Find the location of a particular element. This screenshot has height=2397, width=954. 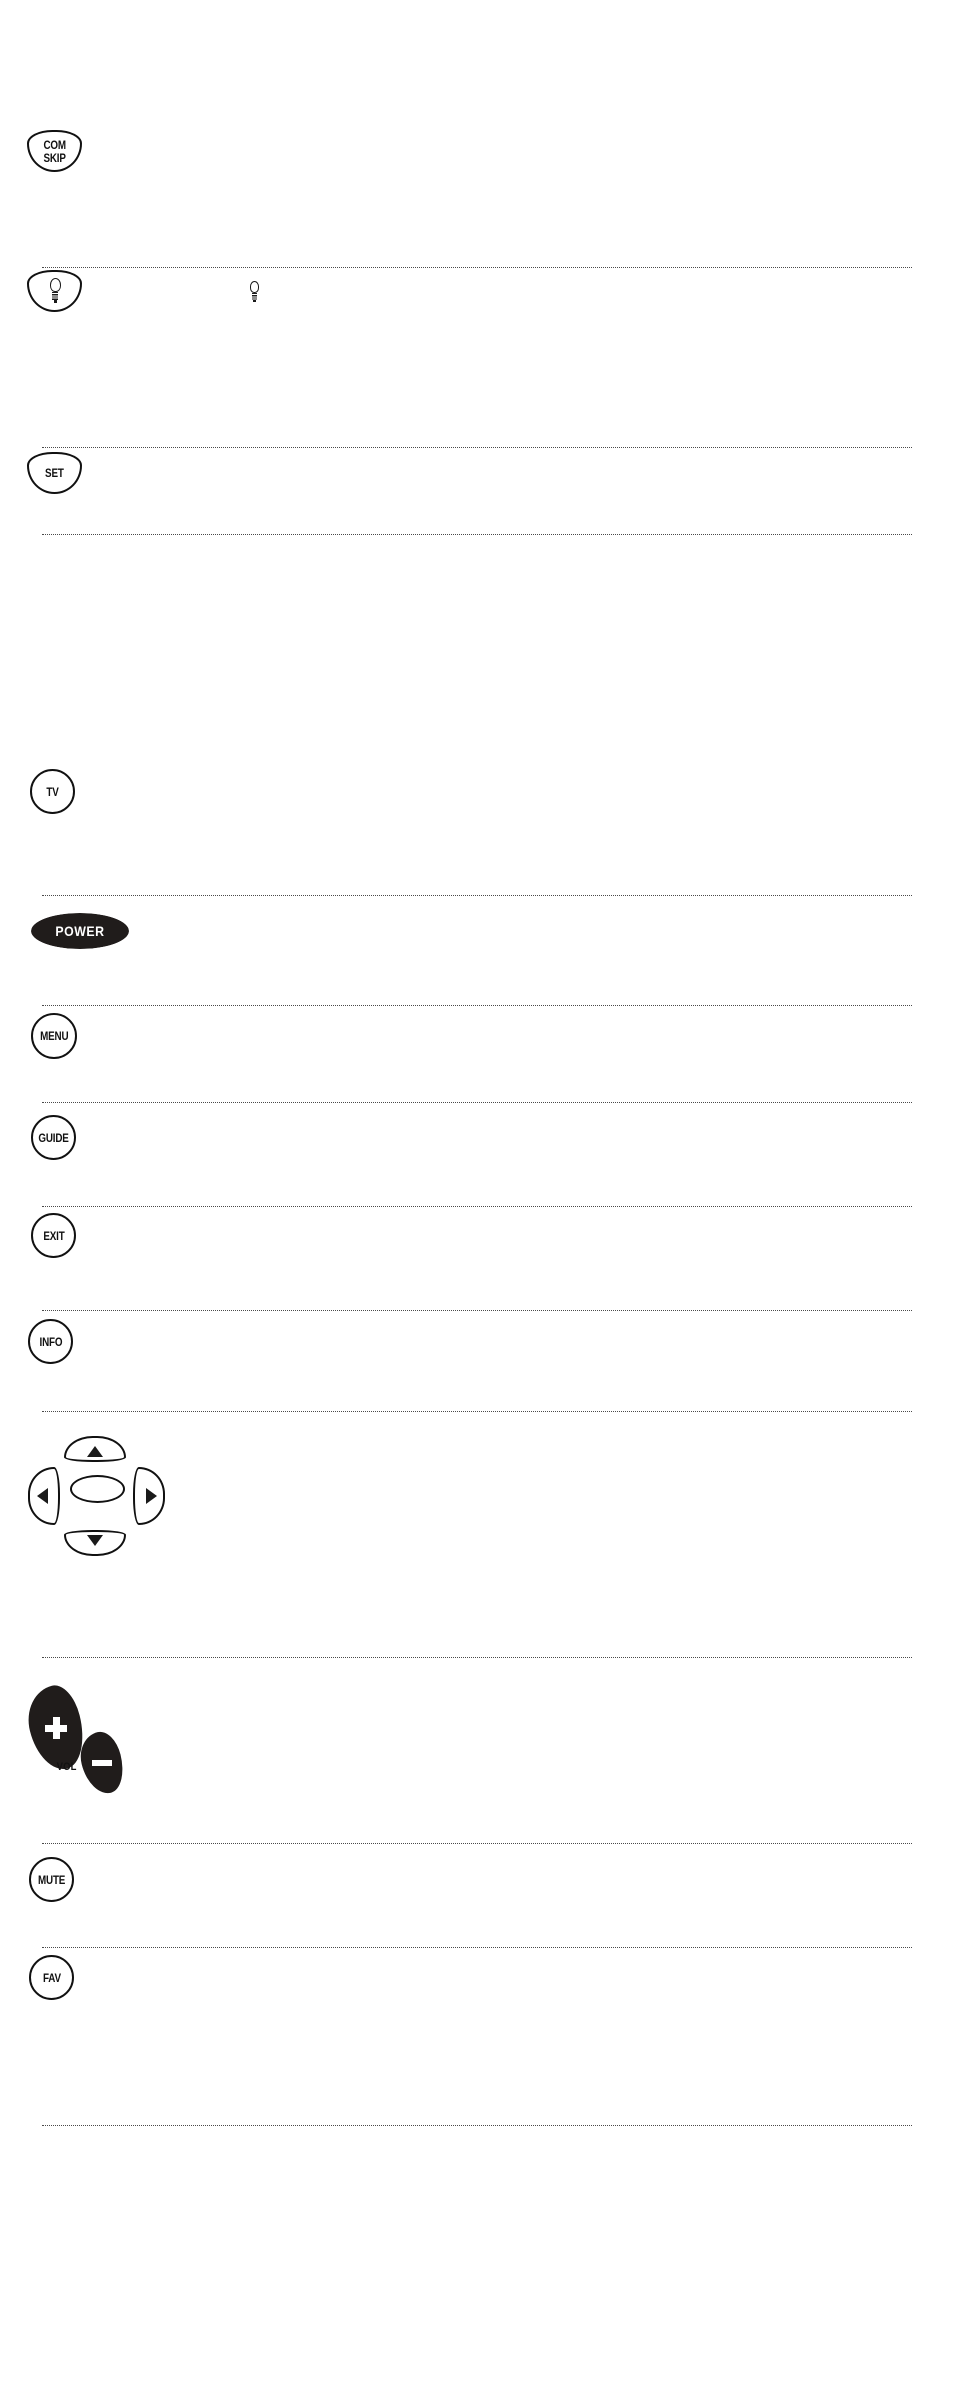

nav-down-button is located at coordinates (95, 1543).